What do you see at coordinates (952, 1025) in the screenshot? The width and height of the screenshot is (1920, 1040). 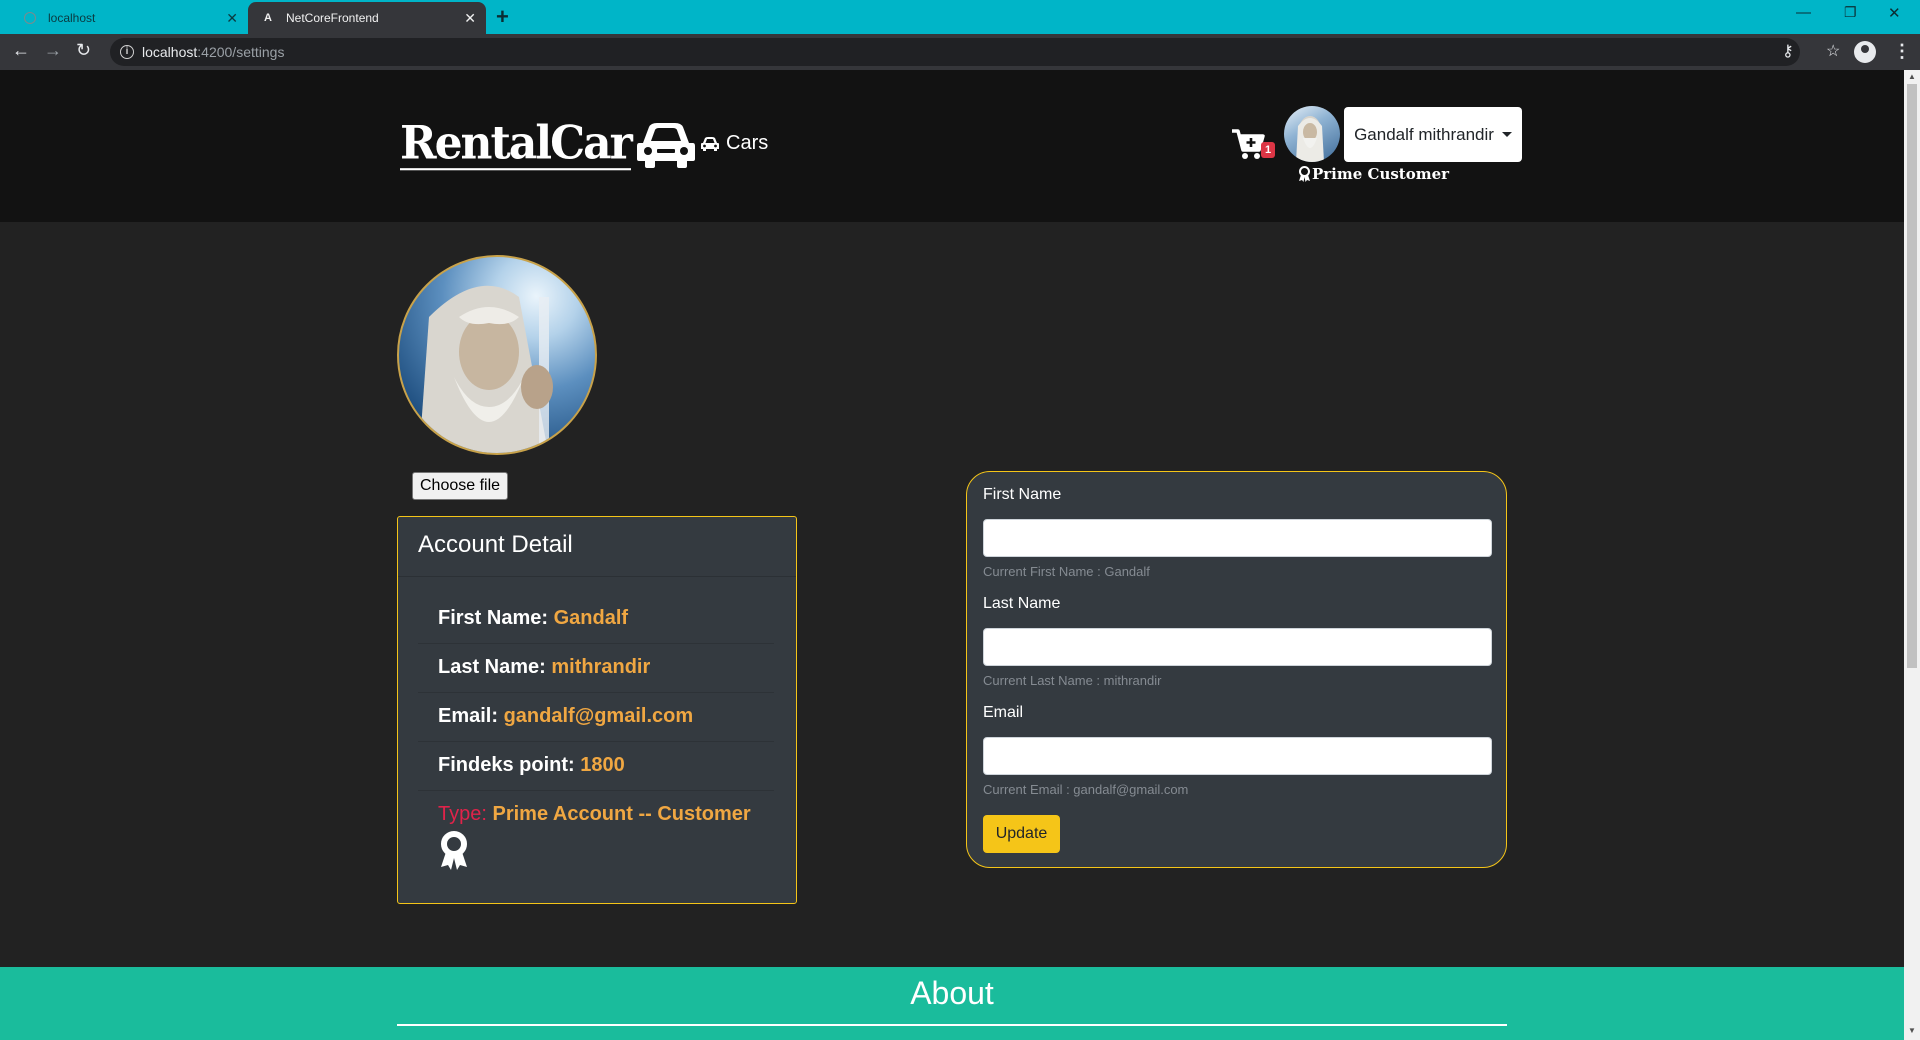 I see `about-divider` at bounding box center [952, 1025].